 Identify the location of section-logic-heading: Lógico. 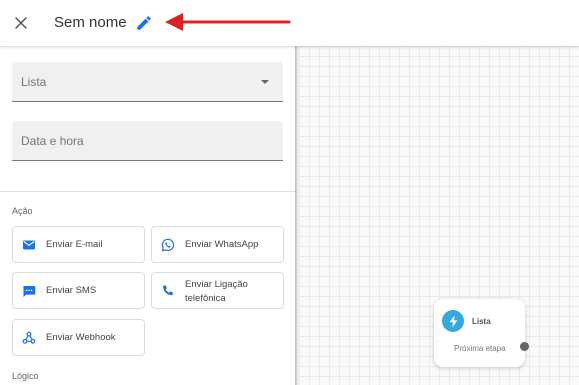
(25, 376).